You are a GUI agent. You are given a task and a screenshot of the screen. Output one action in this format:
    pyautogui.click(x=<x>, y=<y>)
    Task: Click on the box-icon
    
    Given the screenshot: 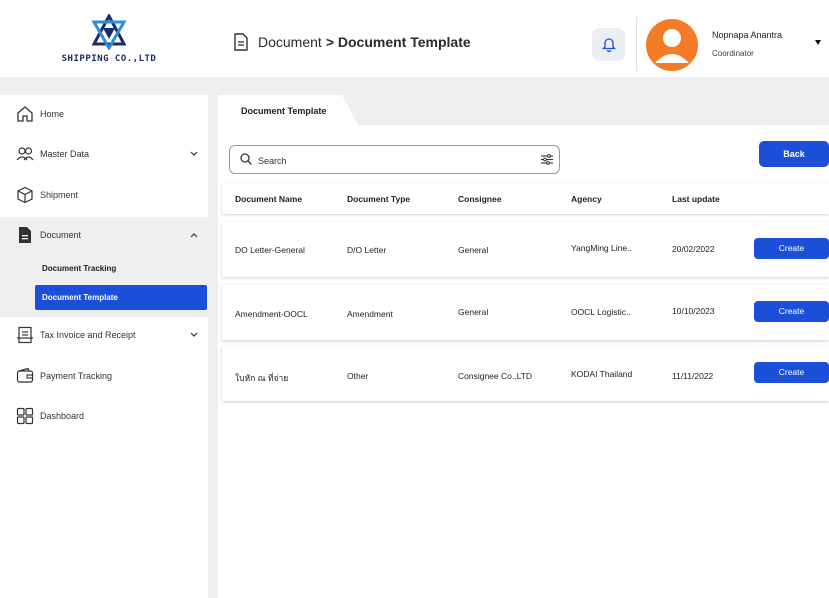 What is the action you would take?
    pyautogui.click(x=25, y=195)
    